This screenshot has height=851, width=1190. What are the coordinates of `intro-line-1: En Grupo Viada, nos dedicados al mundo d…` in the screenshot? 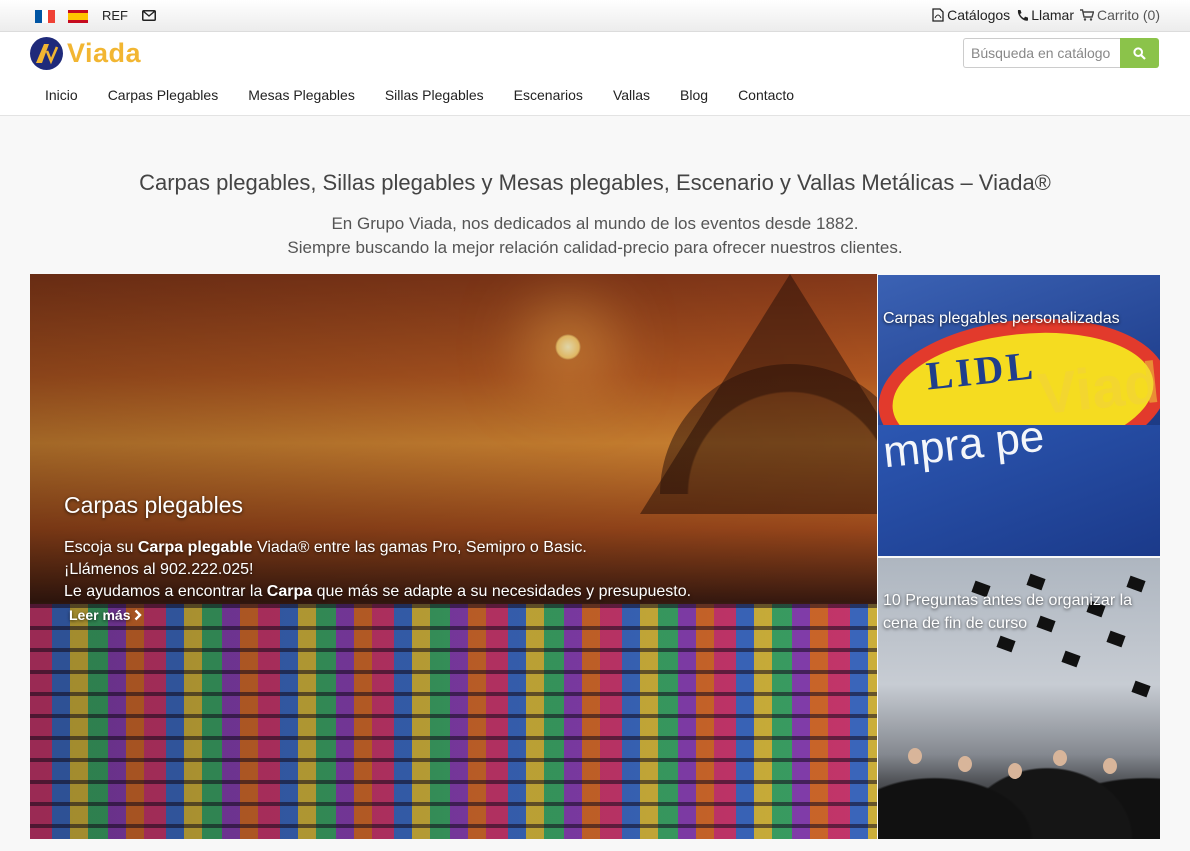 It's located at (595, 223).